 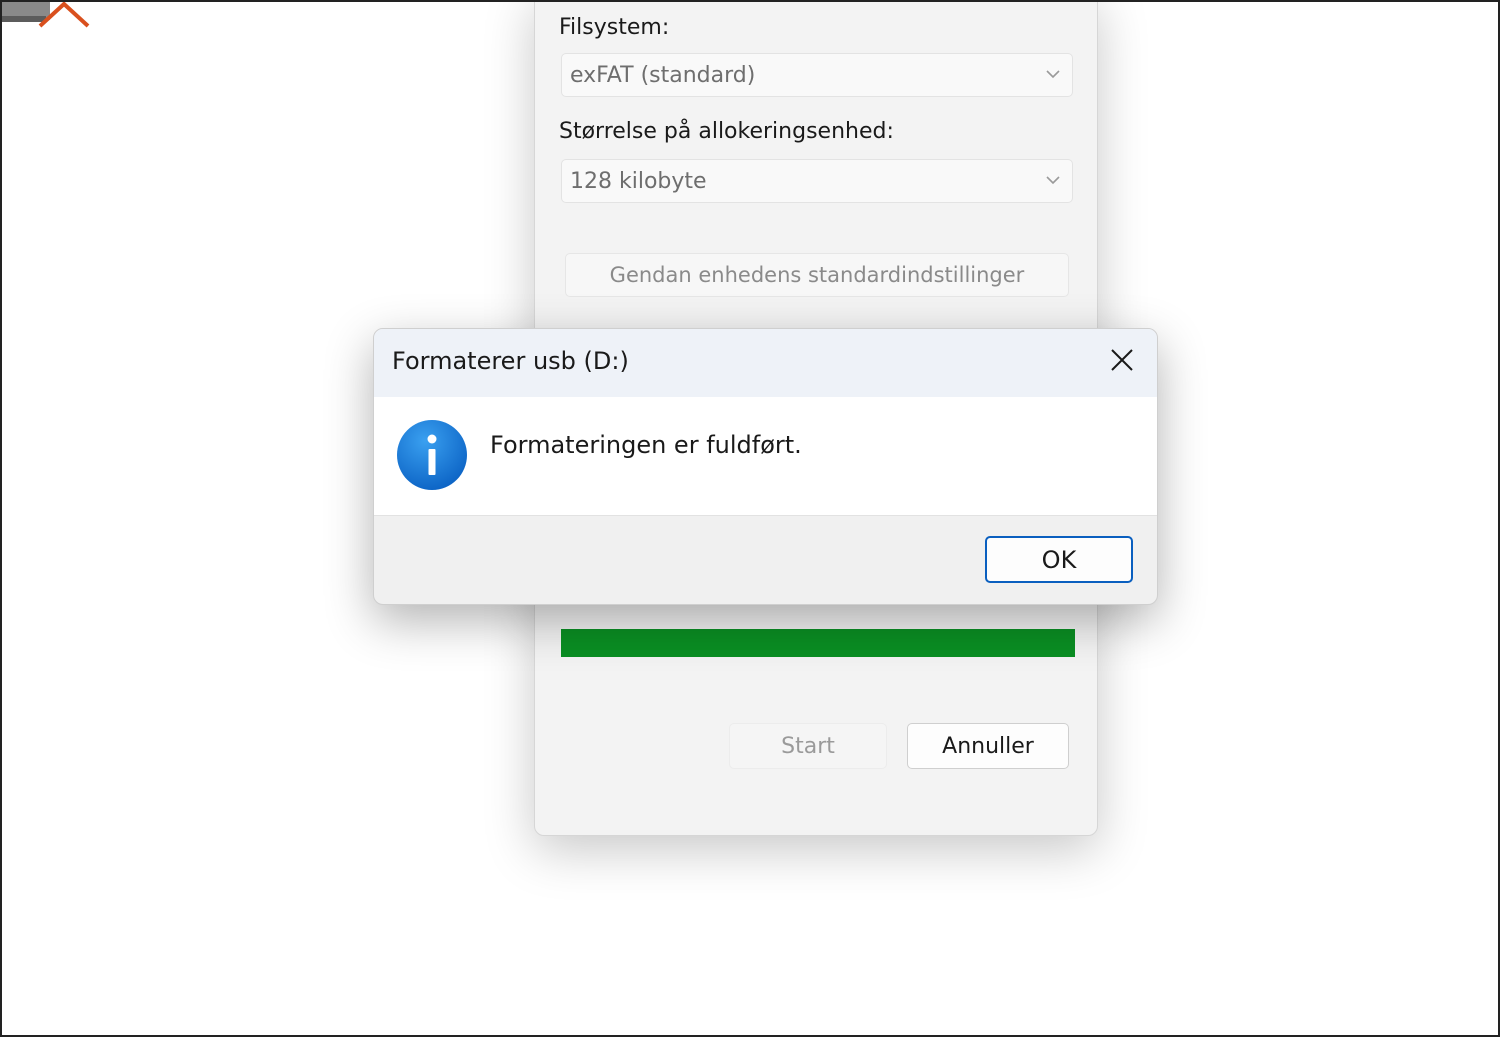 What do you see at coordinates (817, 181) in the screenshot?
I see `allocation-select: 128 kilobyte` at bounding box center [817, 181].